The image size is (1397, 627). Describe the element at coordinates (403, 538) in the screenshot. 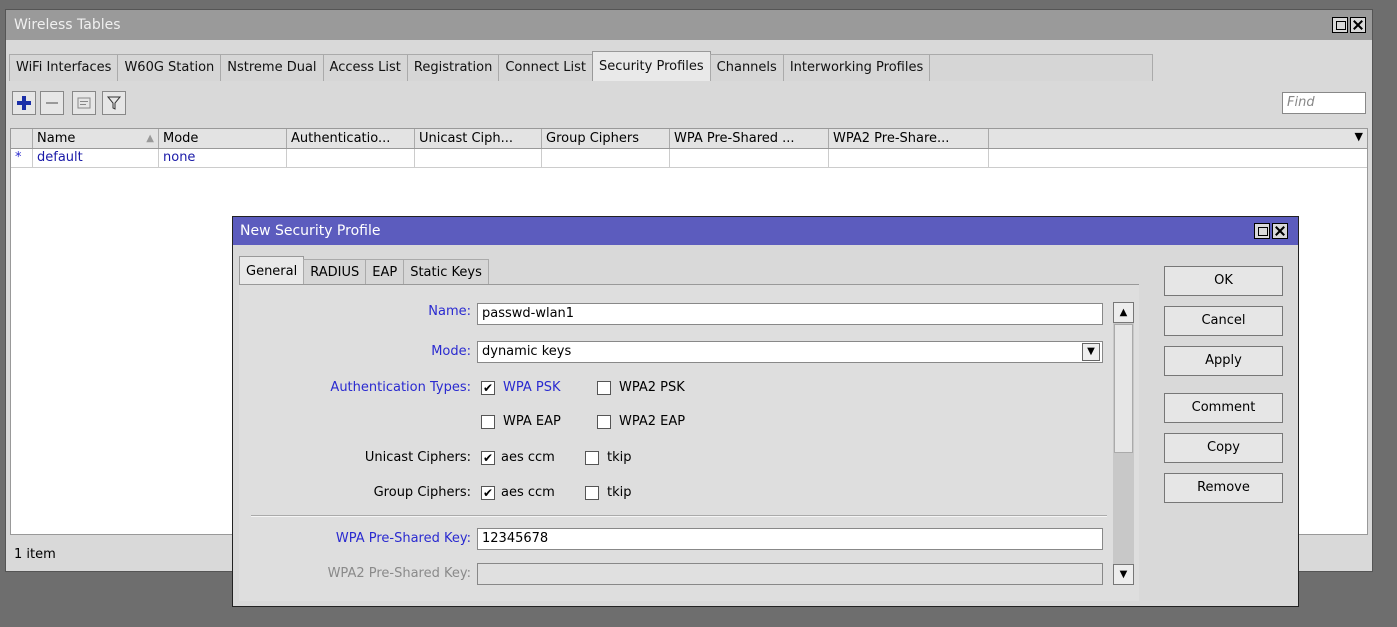

I see `wpa-psk-key-label: WPA Pre-Shared Key:` at that location.